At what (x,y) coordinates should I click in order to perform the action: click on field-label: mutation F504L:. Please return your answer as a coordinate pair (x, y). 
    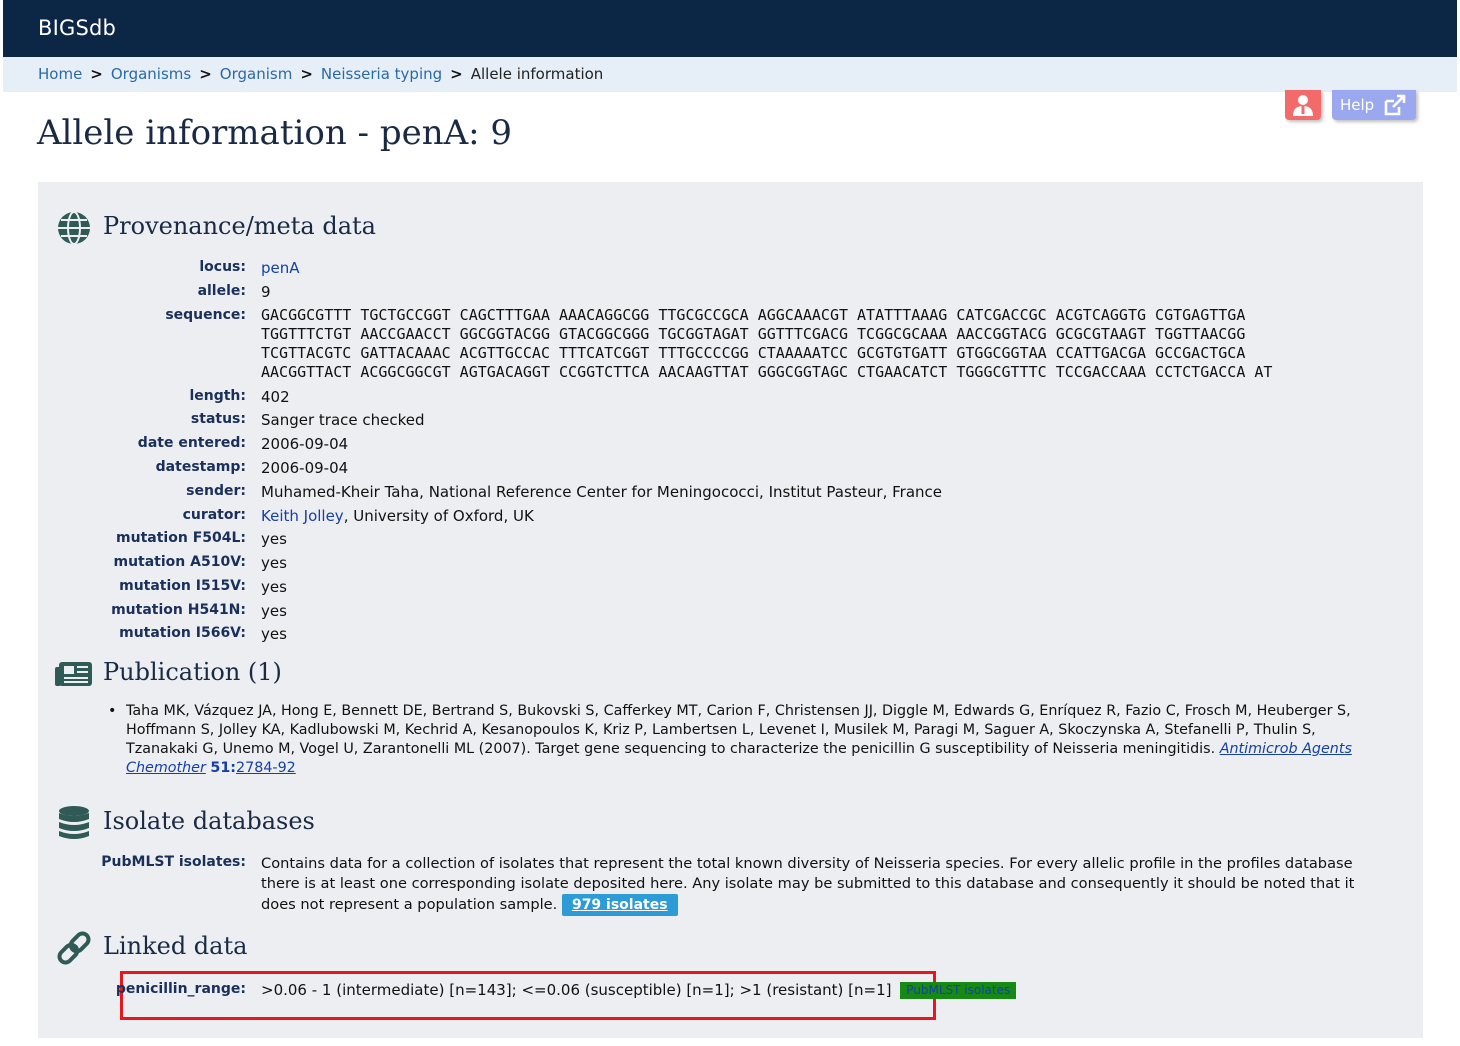
    Looking at the image, I should click on (181, 538).